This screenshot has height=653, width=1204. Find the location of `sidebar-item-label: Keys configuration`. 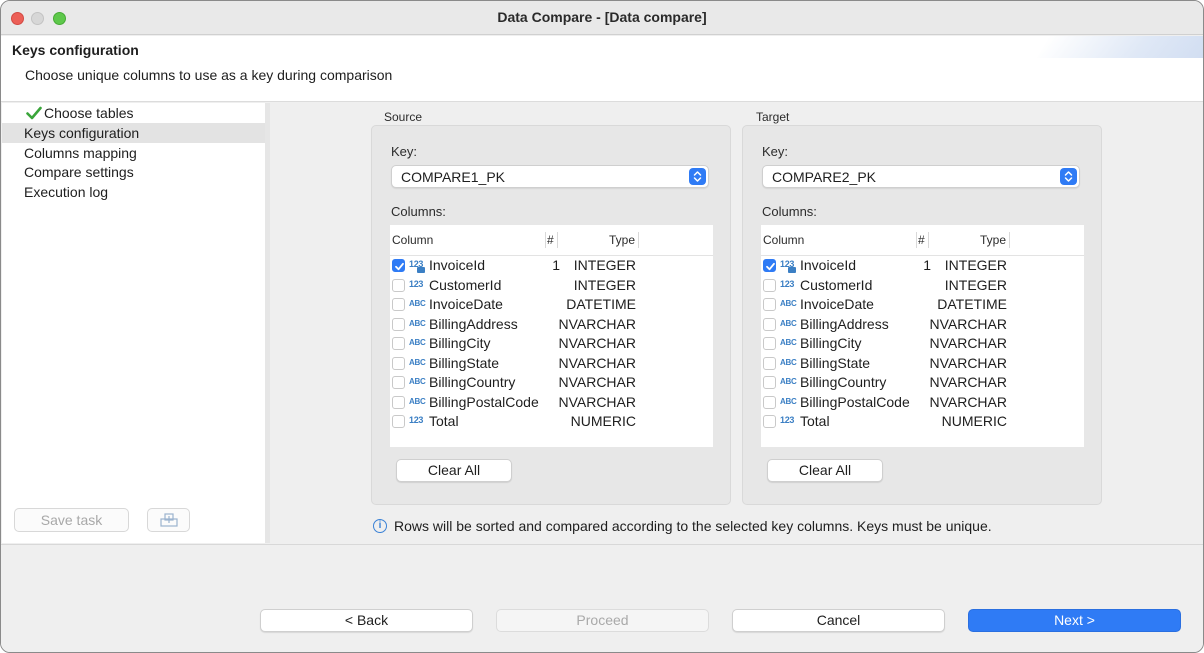

sidebar-item-label: Keys configuration is located at coordinates (82, 133).